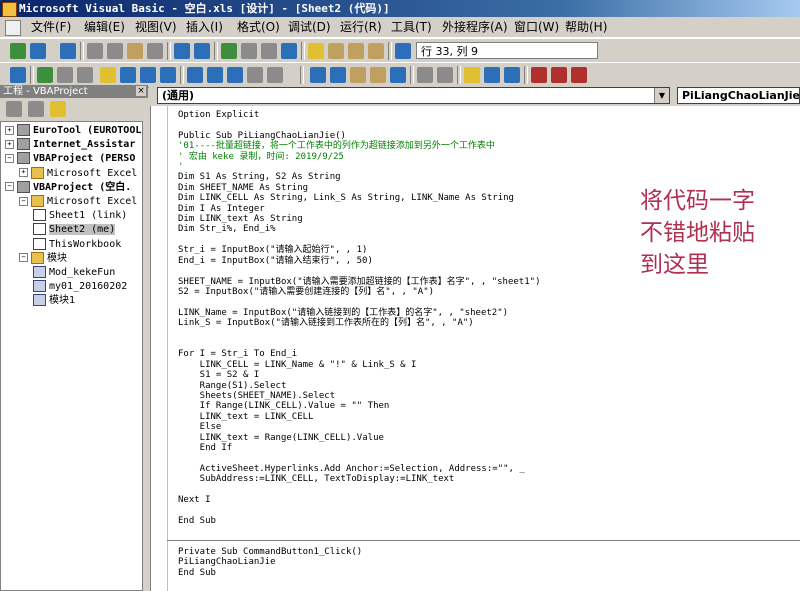 This screenshot has height=591, width=800. What do you see at coordinates (148, 75) in the screenshot?
I see `step-over-icon` at bounding box center [148, 75].